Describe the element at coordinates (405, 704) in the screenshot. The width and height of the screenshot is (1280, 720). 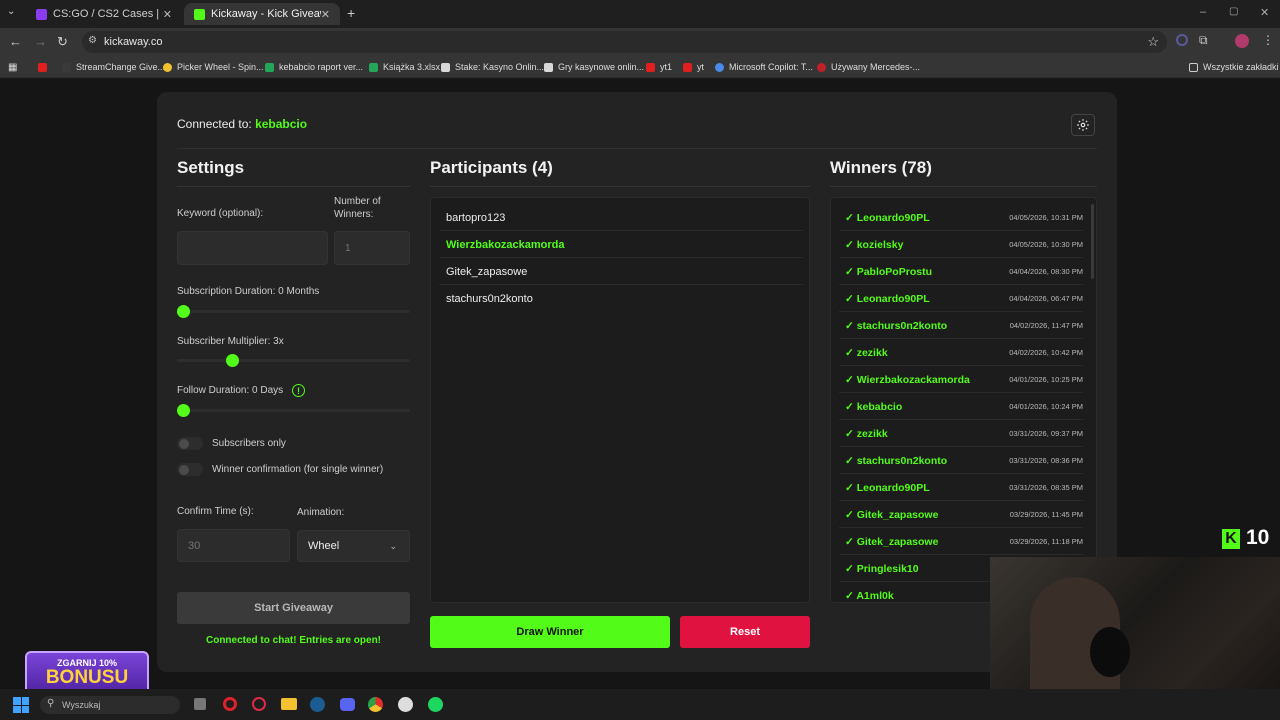
I see `obs-icon` at that location.